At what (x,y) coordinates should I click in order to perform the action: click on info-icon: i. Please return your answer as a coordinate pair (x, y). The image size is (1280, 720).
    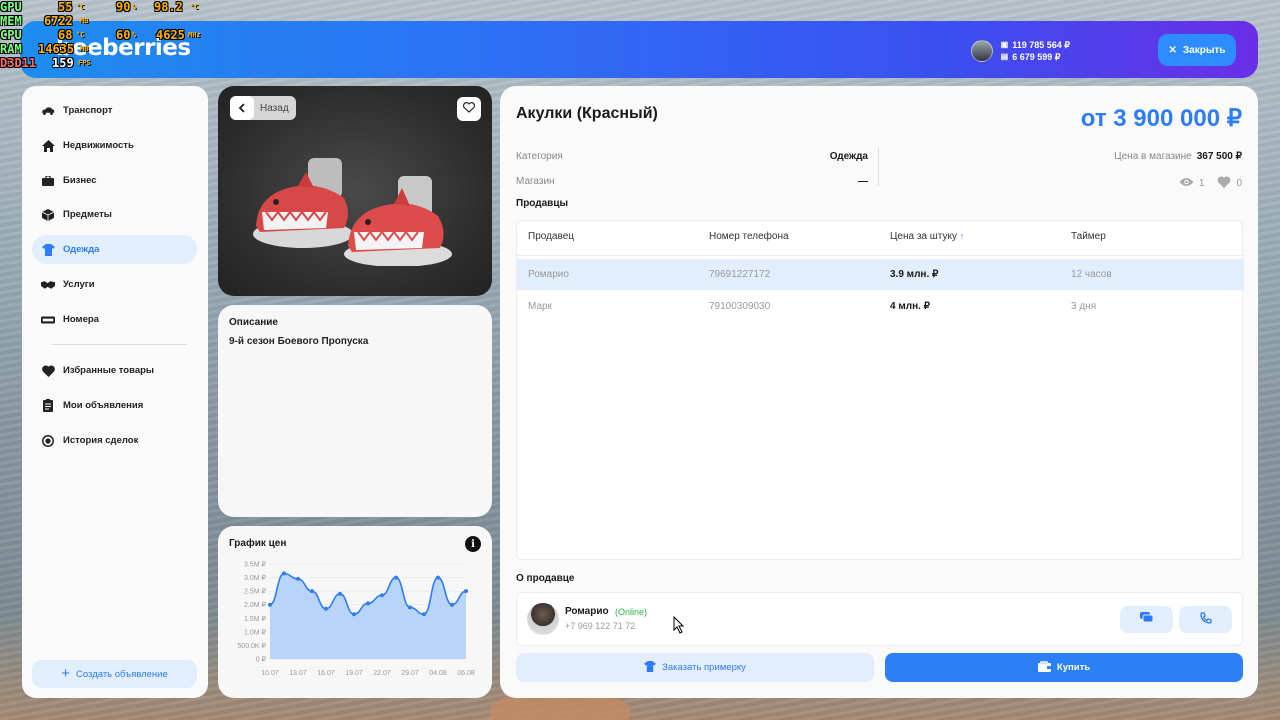
    Looking at the image, I should click on (473, 544).